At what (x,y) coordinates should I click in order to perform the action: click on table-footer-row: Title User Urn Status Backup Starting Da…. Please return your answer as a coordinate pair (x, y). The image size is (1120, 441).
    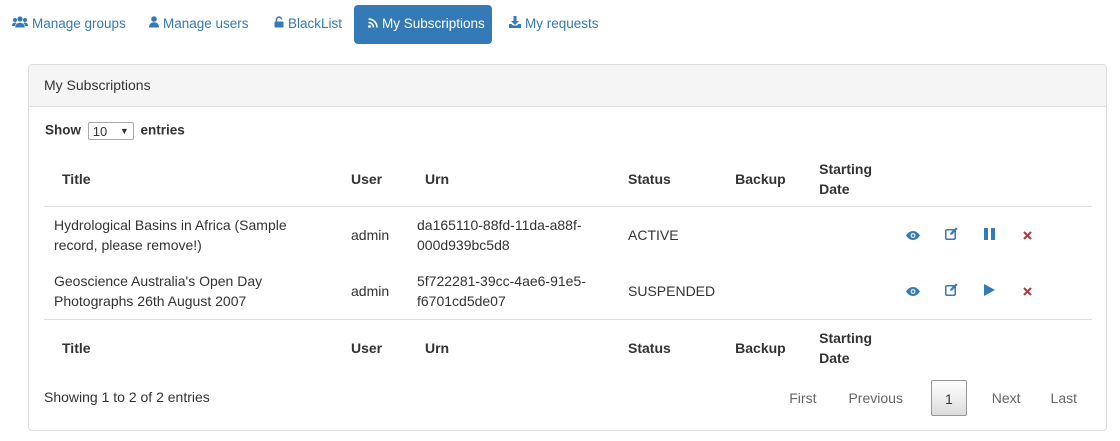
    Looking at the image, I should click on (568, 347).